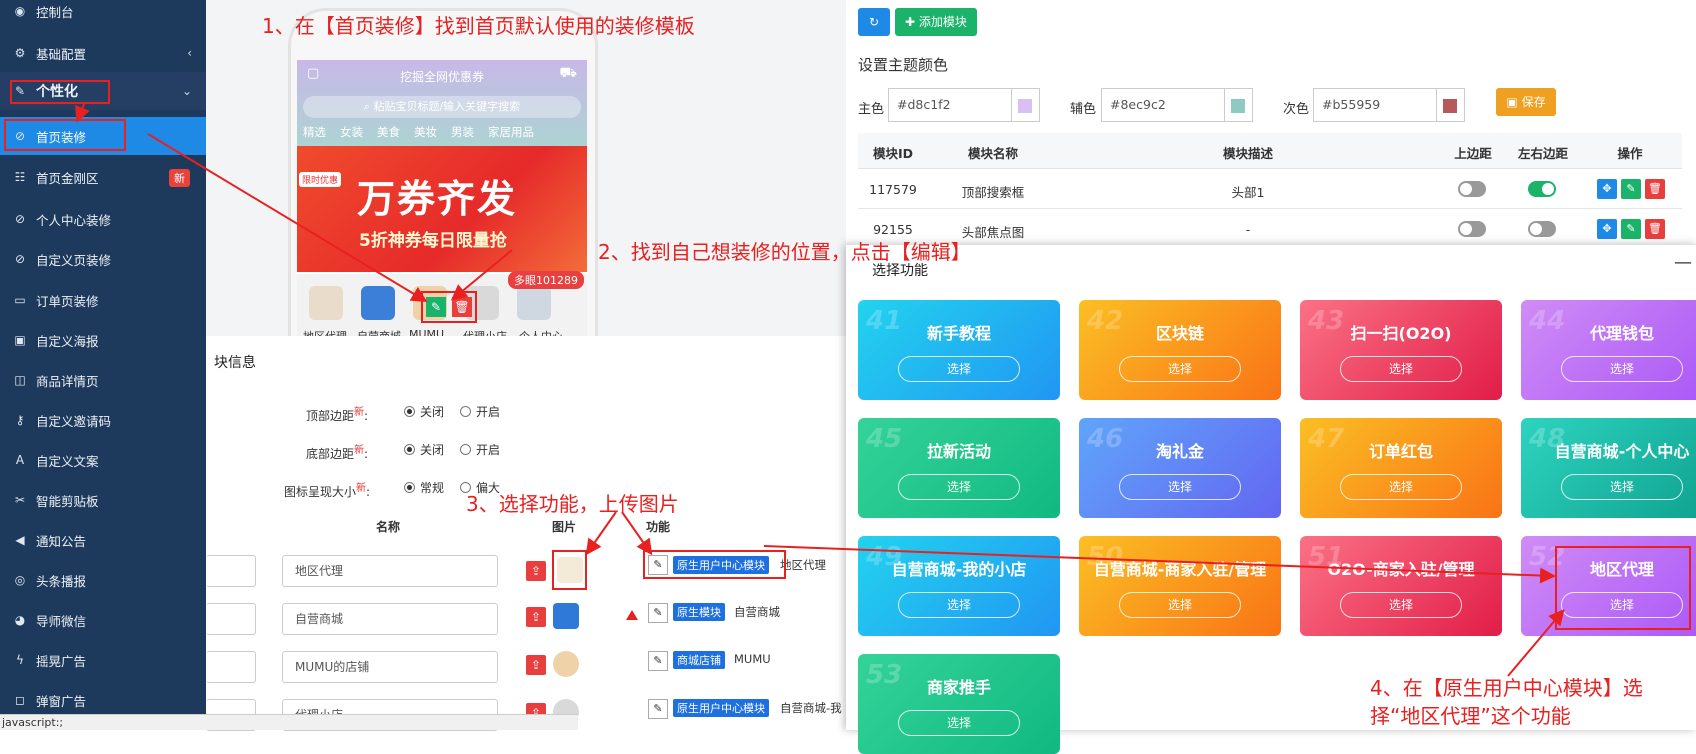 This screenshot has height=754, width=1696. What do you see at coordinates (950, 105) in the screenshot?
I see `primary-color-input: #d8c1f2` at bounding box center [950, 105].